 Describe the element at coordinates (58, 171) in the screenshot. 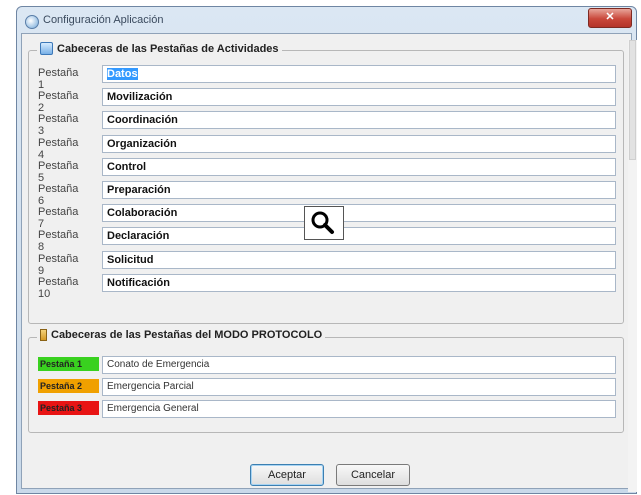

I see `tab-label: Pestaña 5` at that location.